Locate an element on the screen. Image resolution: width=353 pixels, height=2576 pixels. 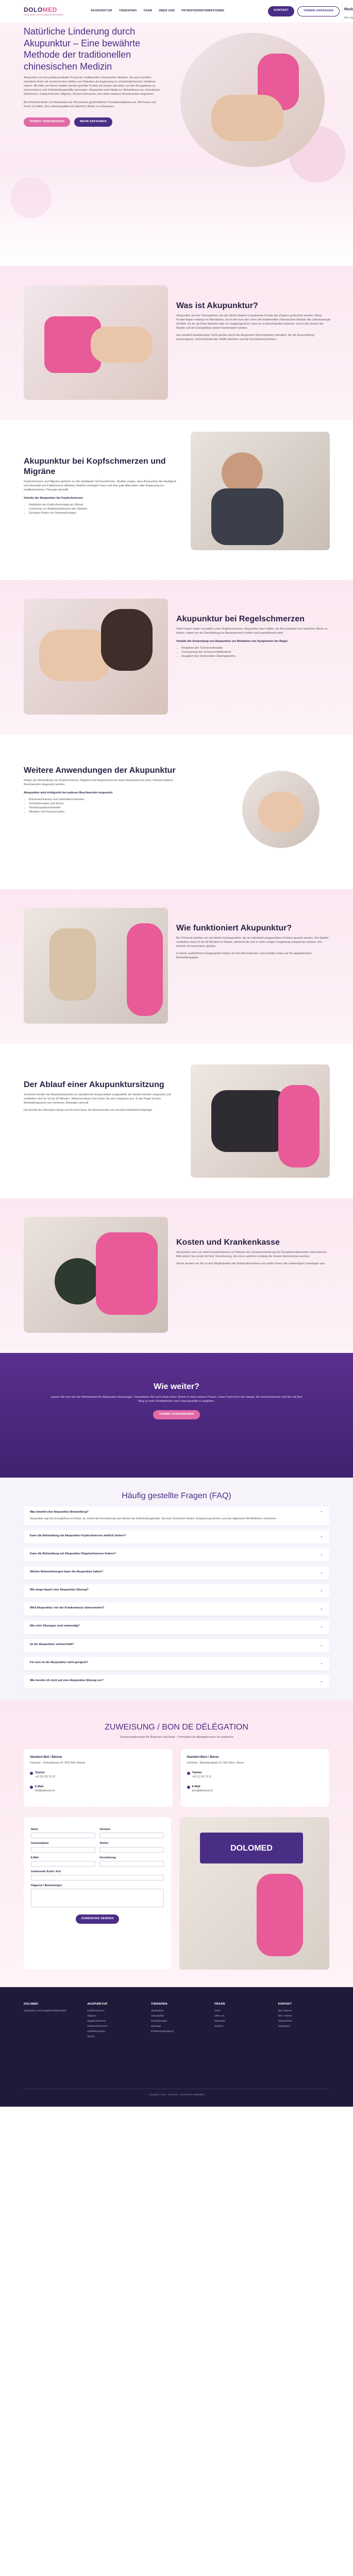
phone-input is located at coordinates (131, 1849).